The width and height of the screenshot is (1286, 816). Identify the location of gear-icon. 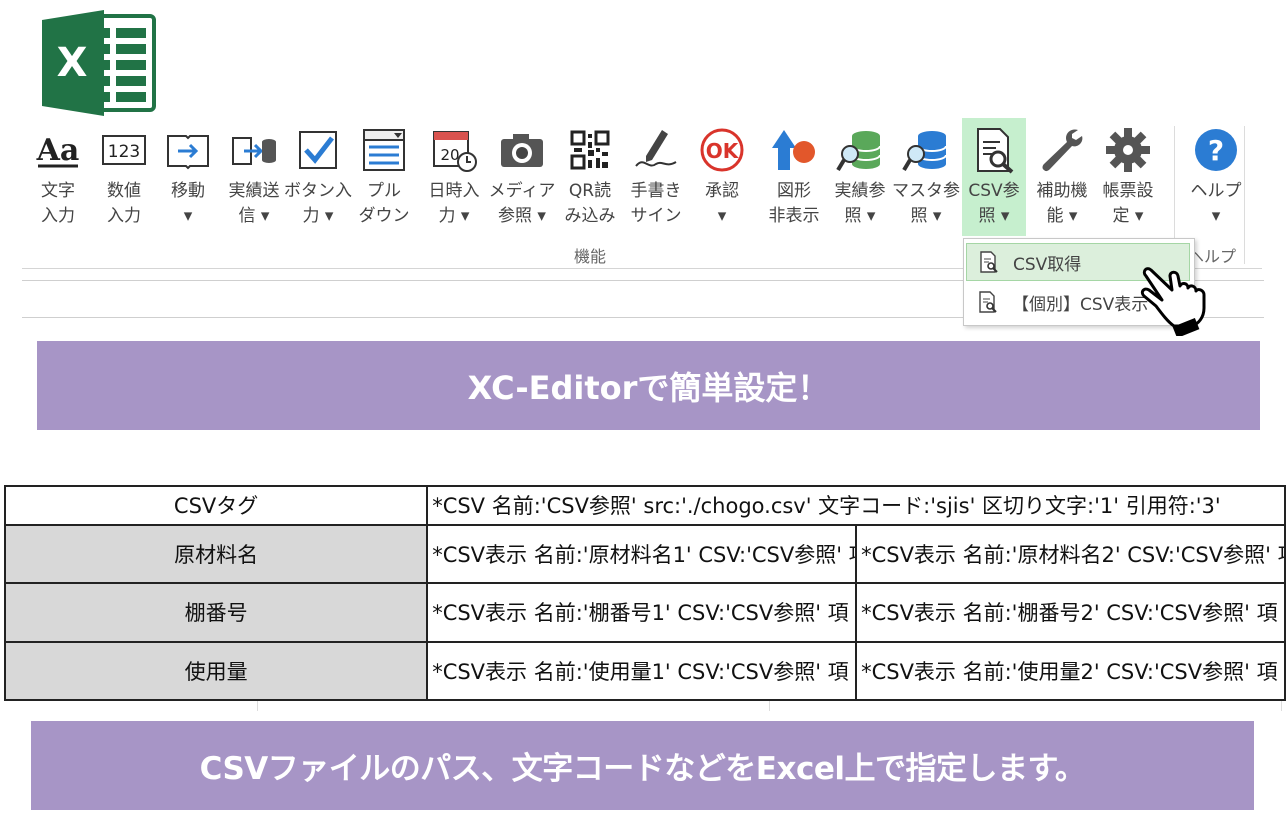
(1128, 150).